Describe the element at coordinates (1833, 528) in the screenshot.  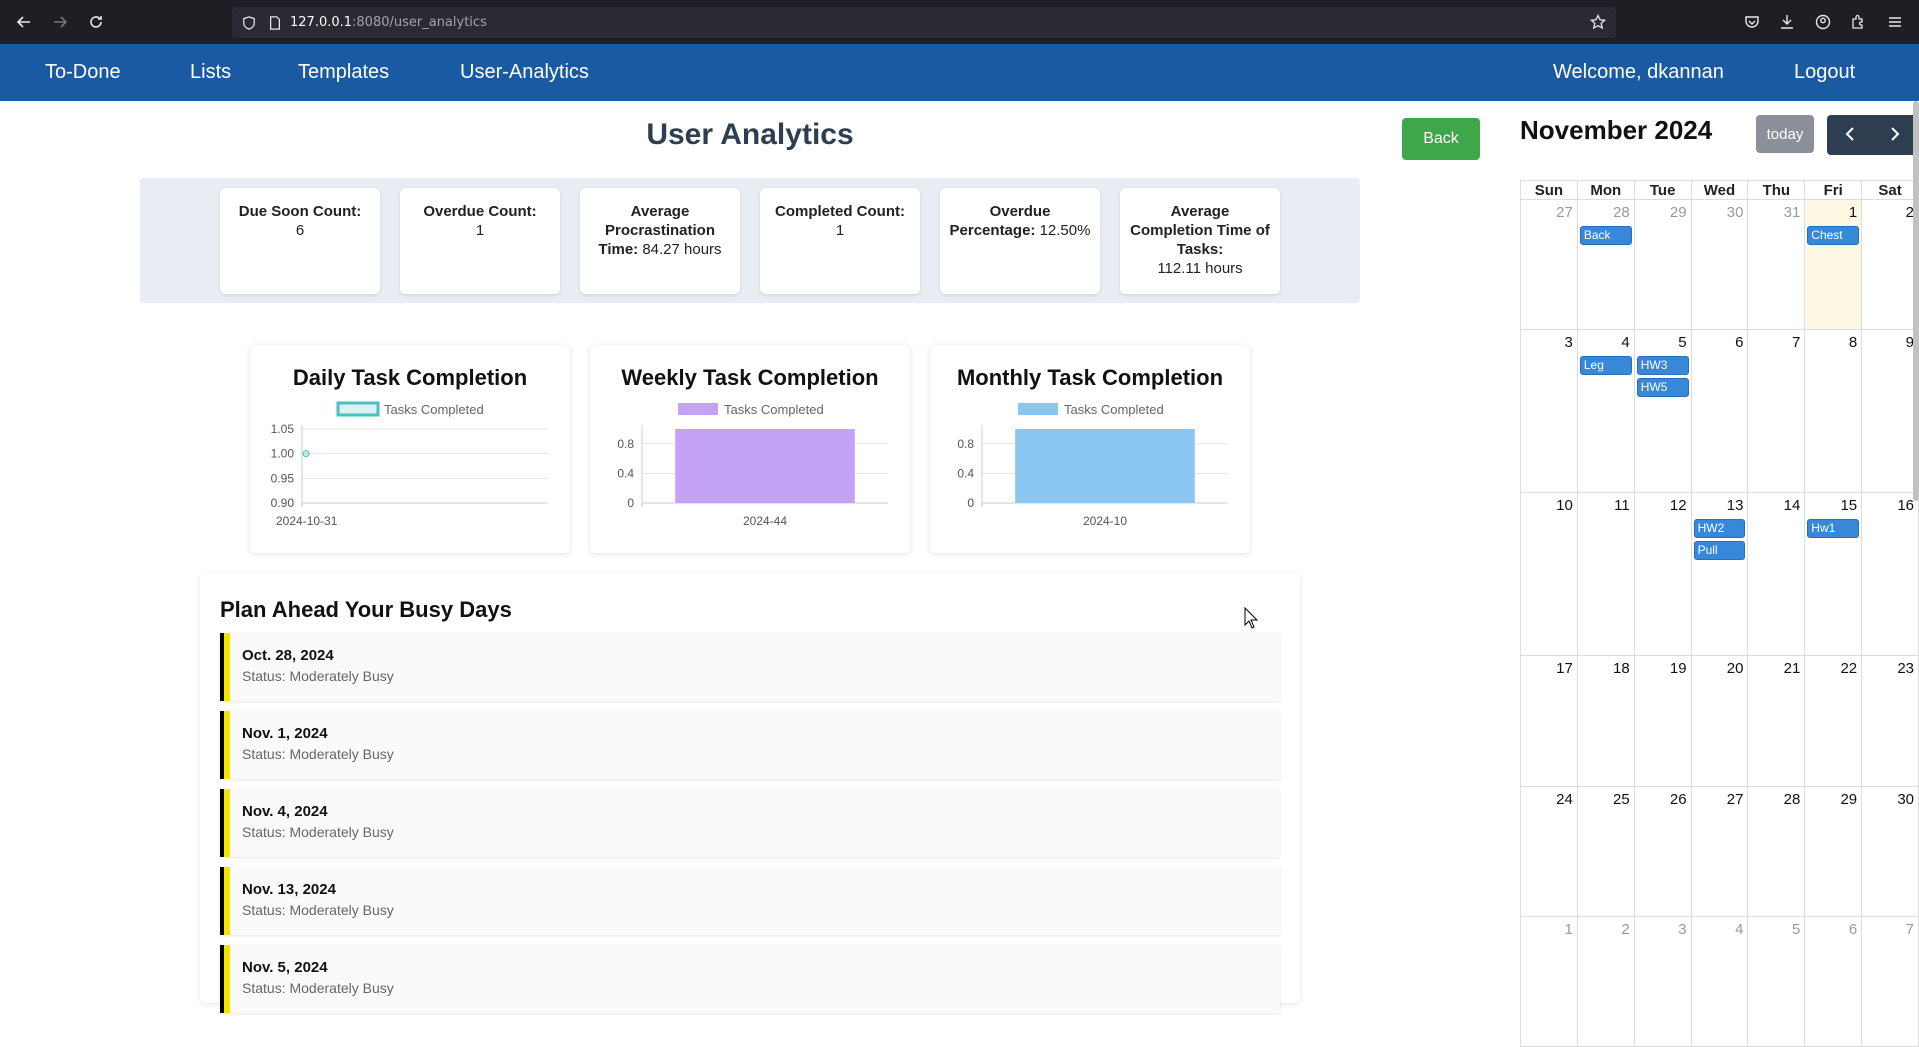
I see `calendar-event: Hw1` at that location.